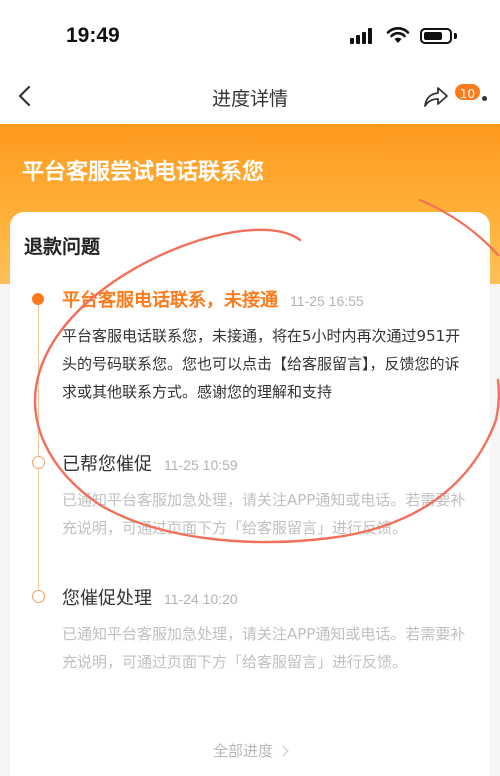 This screenshot has width=500, height=776. What do you see at coordinates (38, 447) in the screenshot?
I see `timeline-line` at bounding box center [38, 447].